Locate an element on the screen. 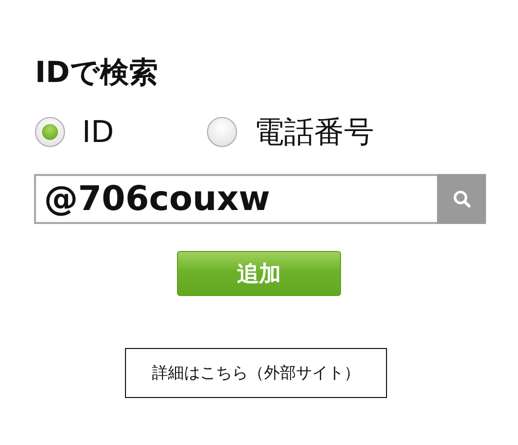 This screenshot has height=445, width=518. details-button: 詳細はこちら（外部サイト） is located at coordinates (256, 373).